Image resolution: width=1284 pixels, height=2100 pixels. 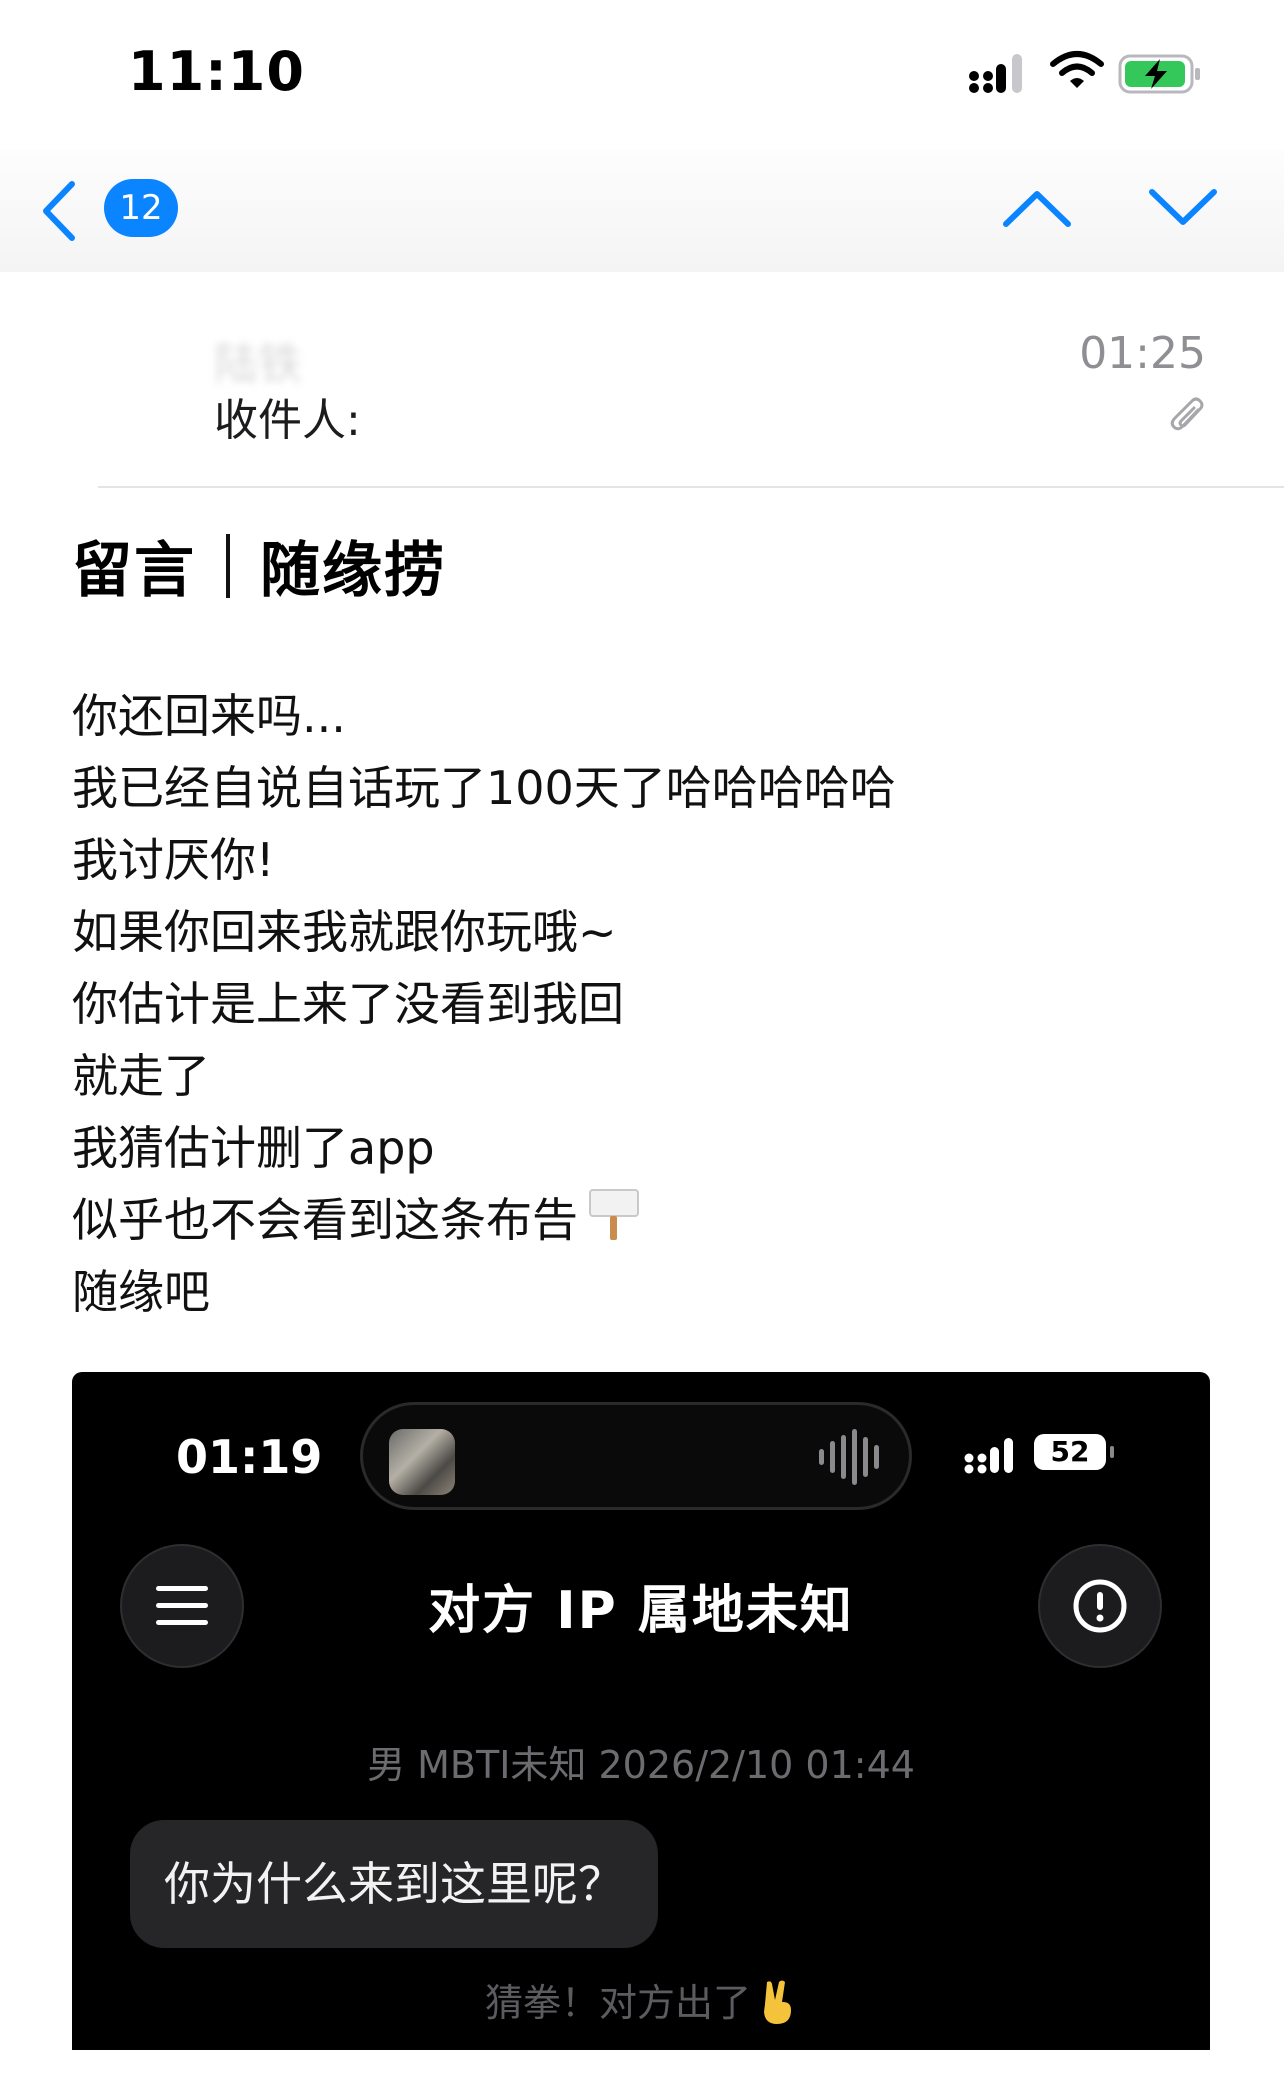 I want to click on report-button, so click(x=1100, y=1606).